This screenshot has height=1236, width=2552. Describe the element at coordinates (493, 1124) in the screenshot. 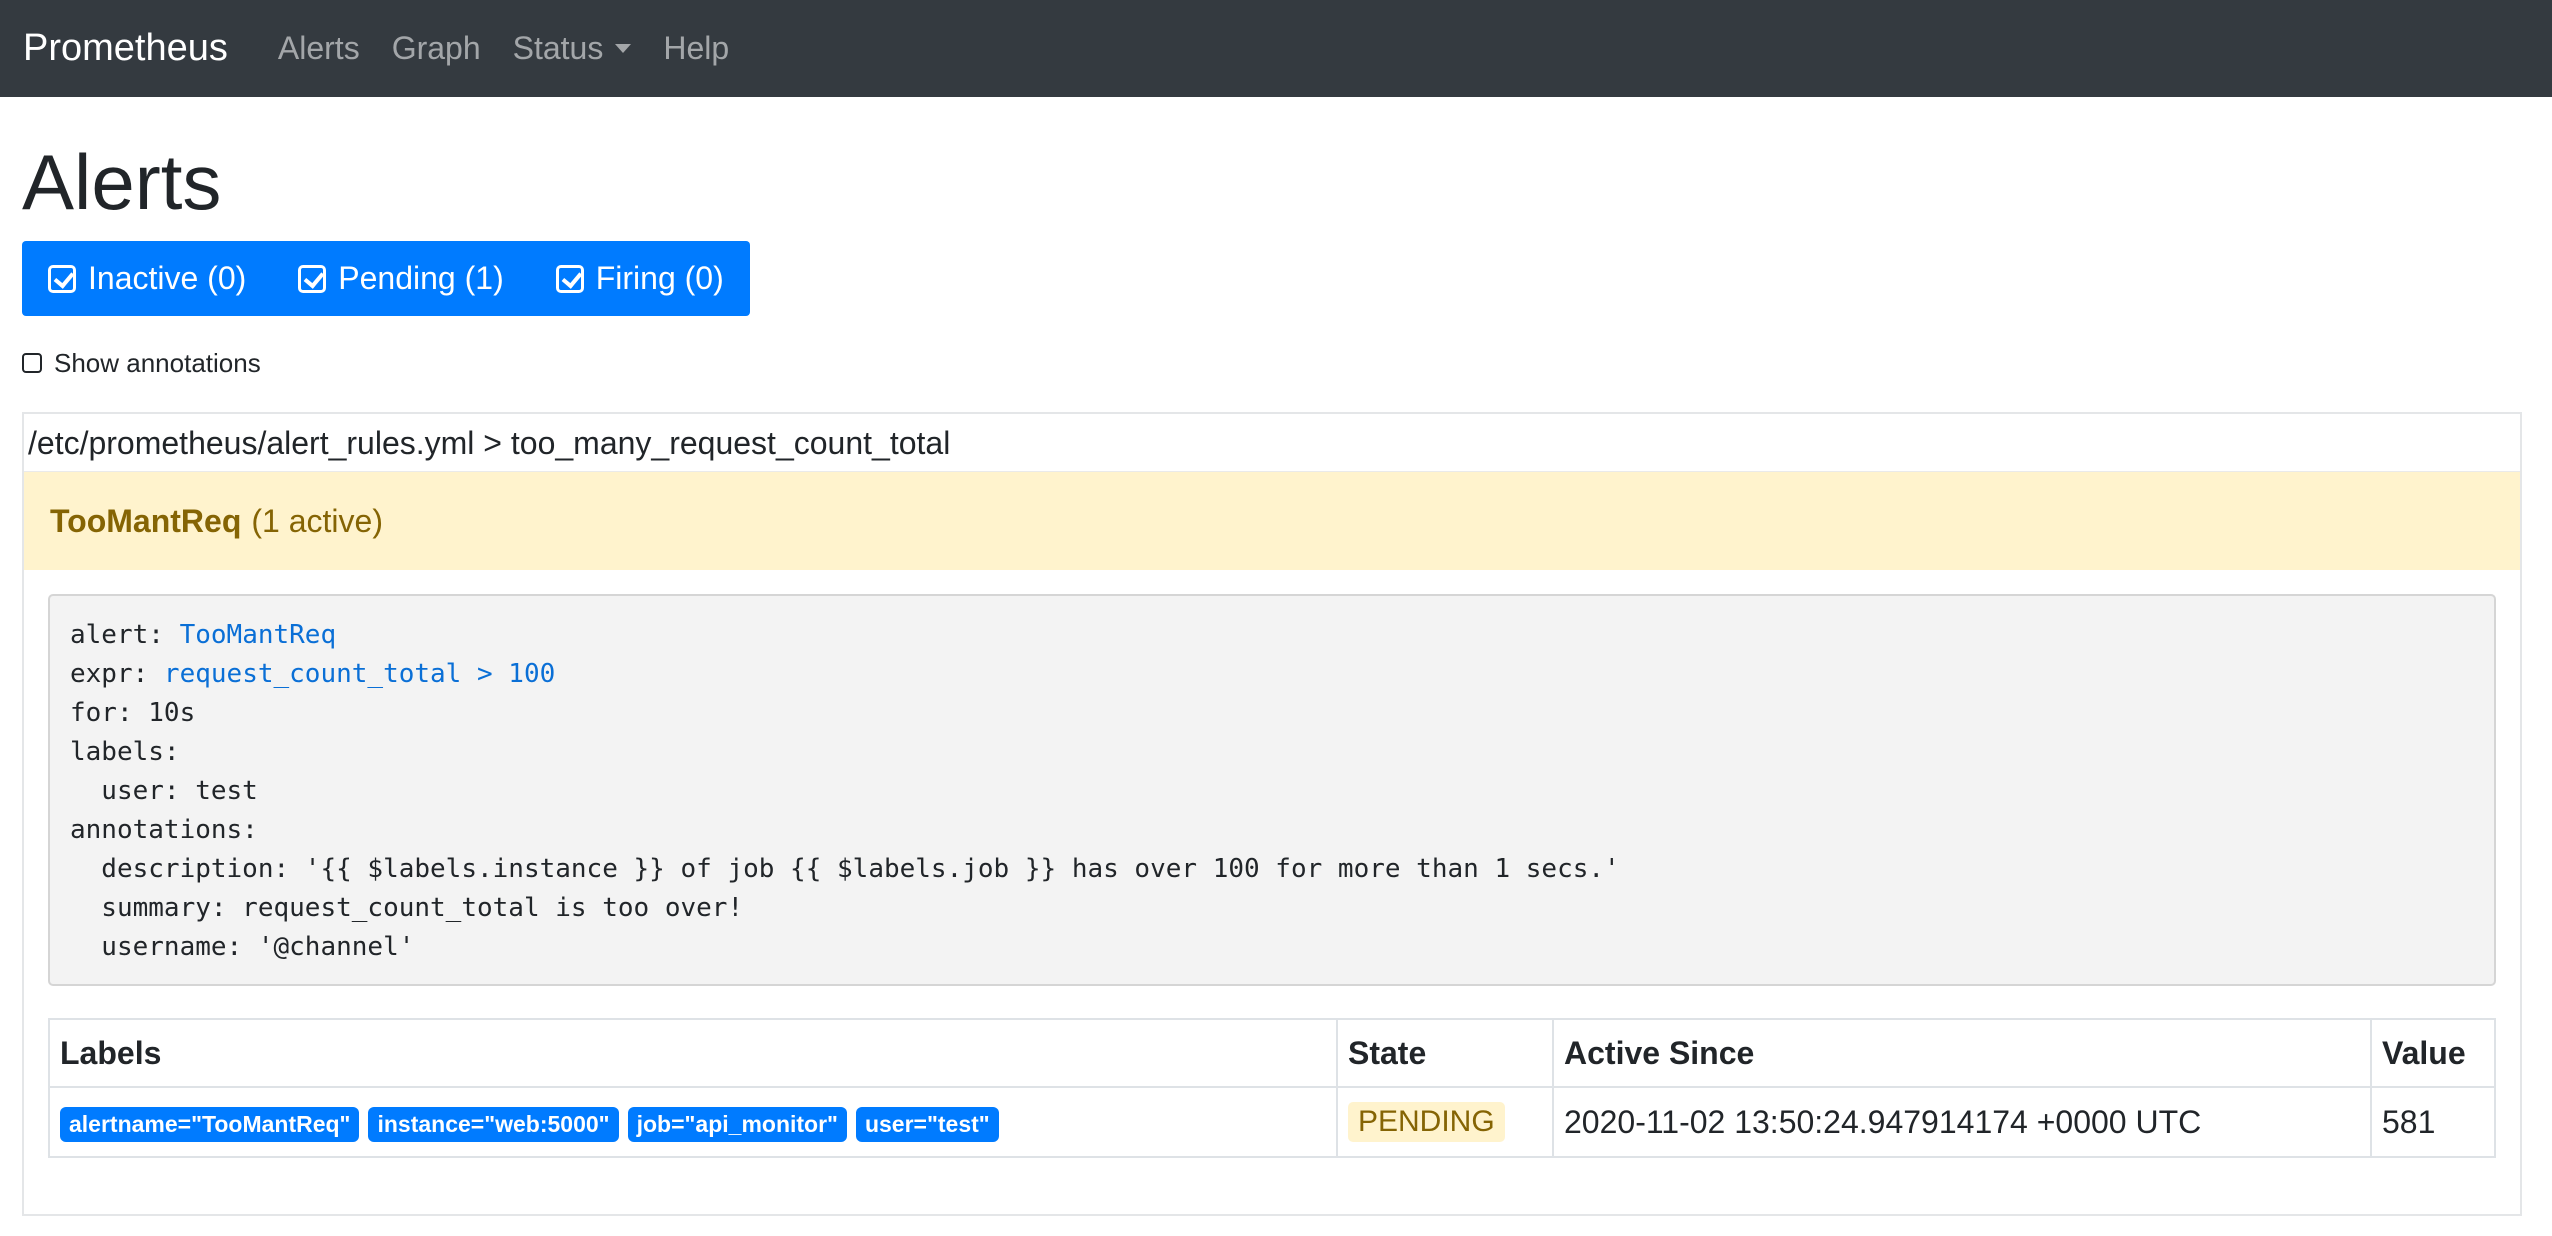

I see `label-badge: instance="web:5000"` at that location.